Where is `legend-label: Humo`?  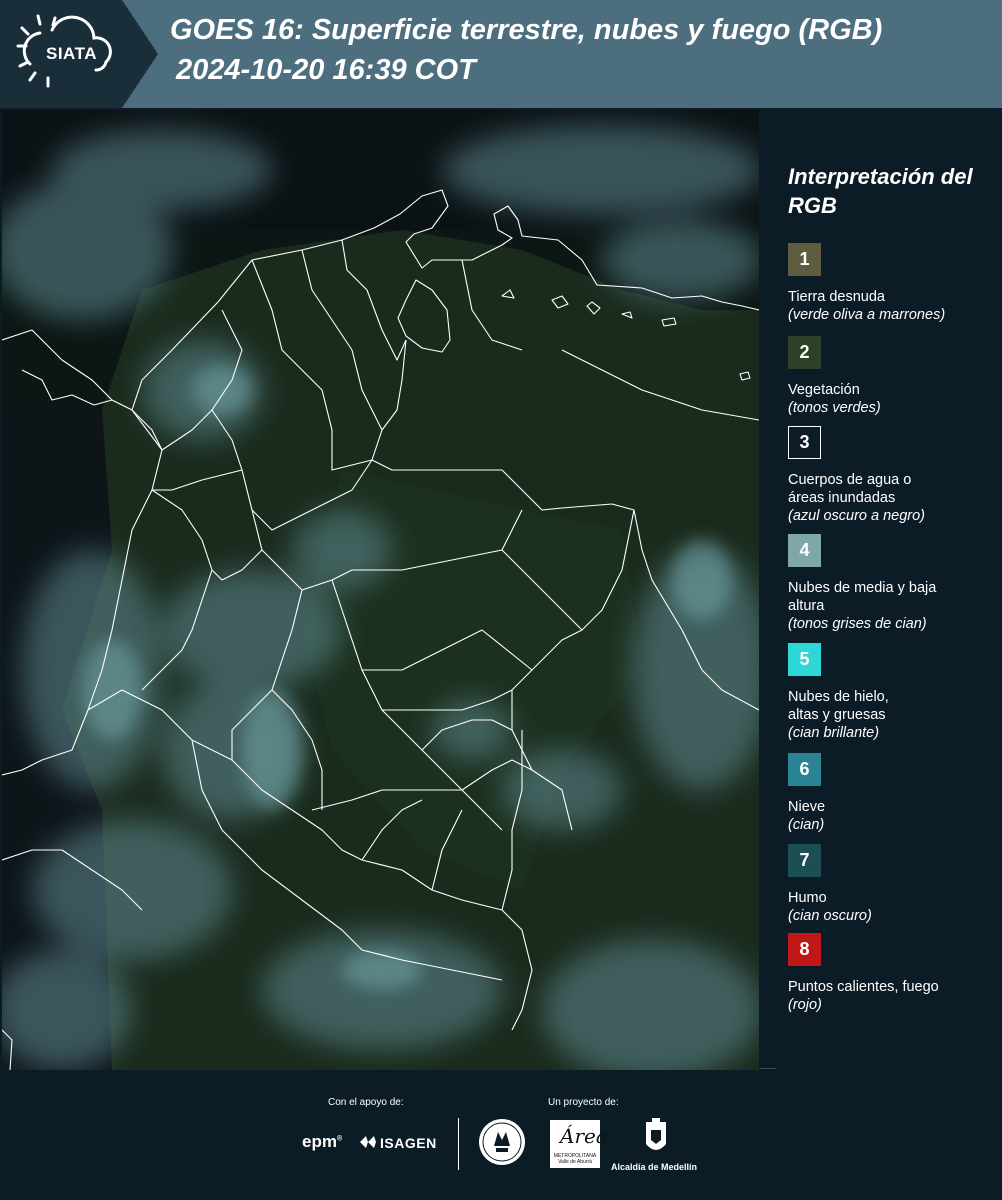 legend-label: Humo is located at coordinates (807, 898).